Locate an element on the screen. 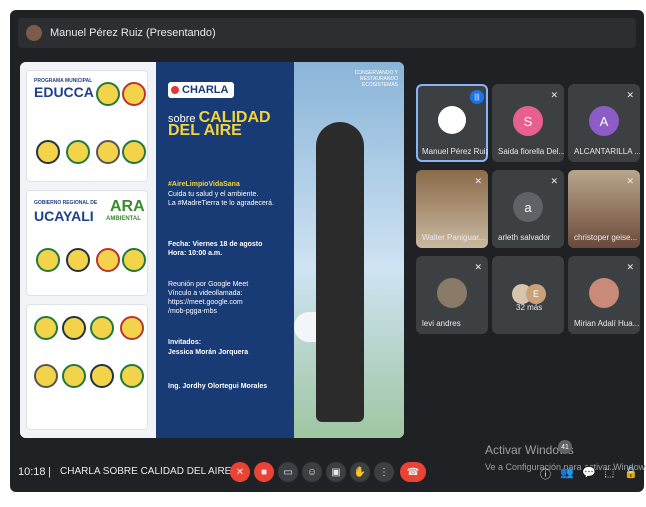  presenter-bar: Manuel Pérez Ruiz (Presentando) is located at coordinates (327, 33).